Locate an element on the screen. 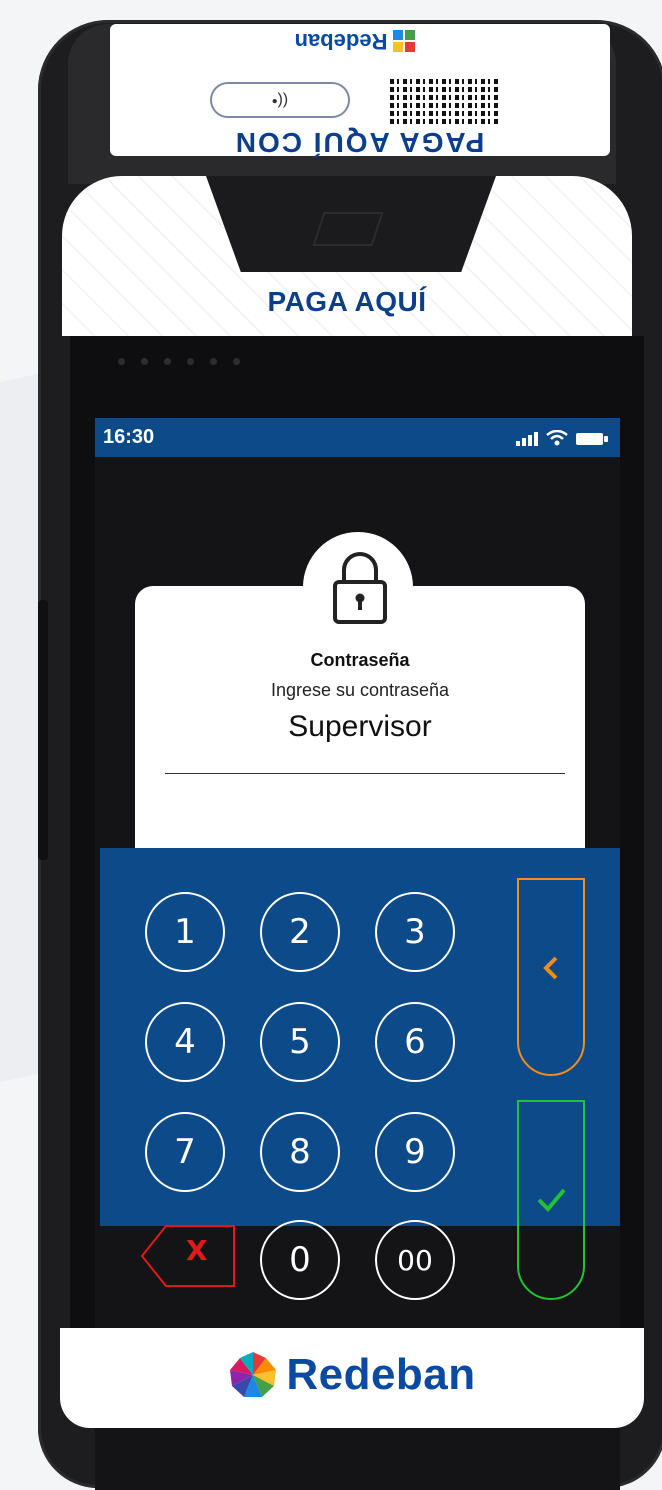  card-slot is located at coordinates (348, 229).